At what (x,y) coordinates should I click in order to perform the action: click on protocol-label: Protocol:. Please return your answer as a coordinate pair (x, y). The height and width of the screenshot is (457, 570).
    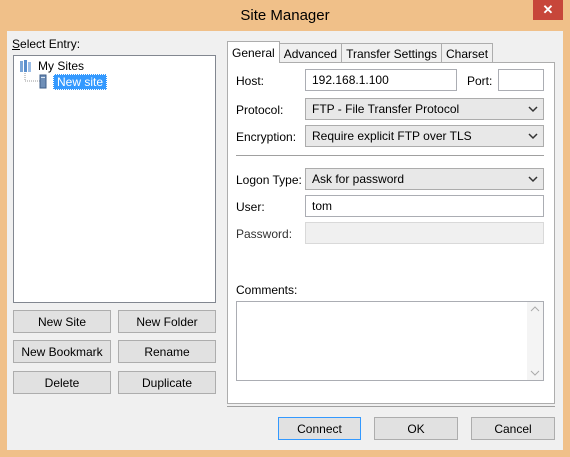
    Looking at the image, I should click on (260, 110).